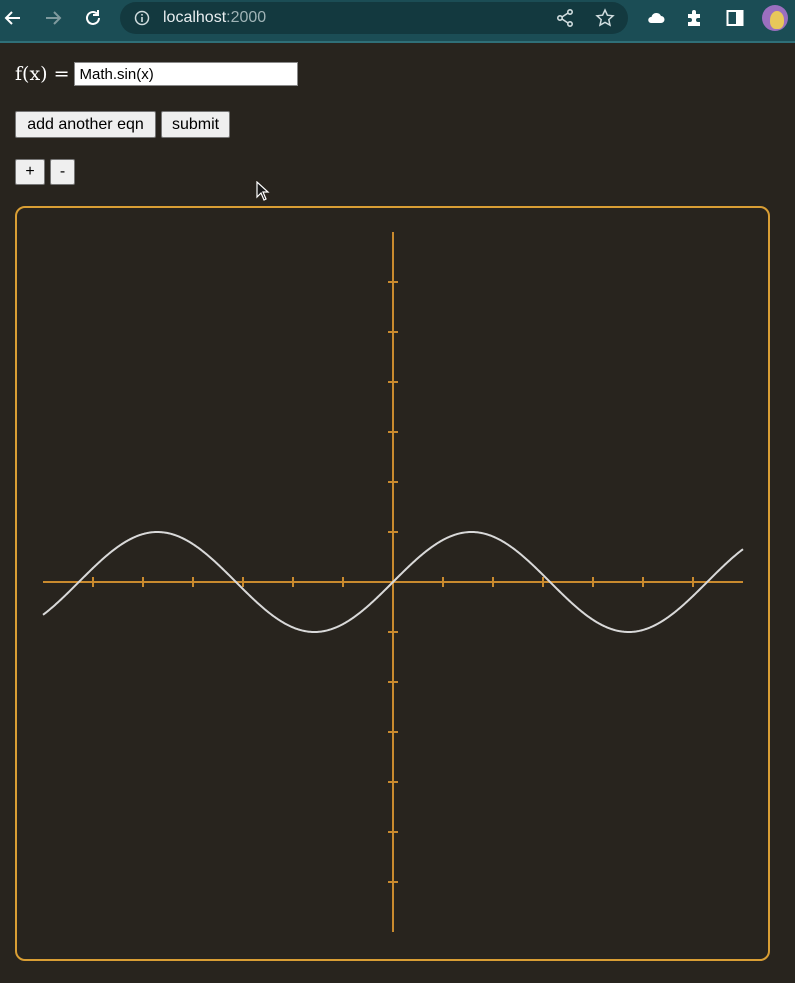 The height and width of the screenshot is (983, 795). I want to click on fx-label: f(x) =, so click(42, 74).